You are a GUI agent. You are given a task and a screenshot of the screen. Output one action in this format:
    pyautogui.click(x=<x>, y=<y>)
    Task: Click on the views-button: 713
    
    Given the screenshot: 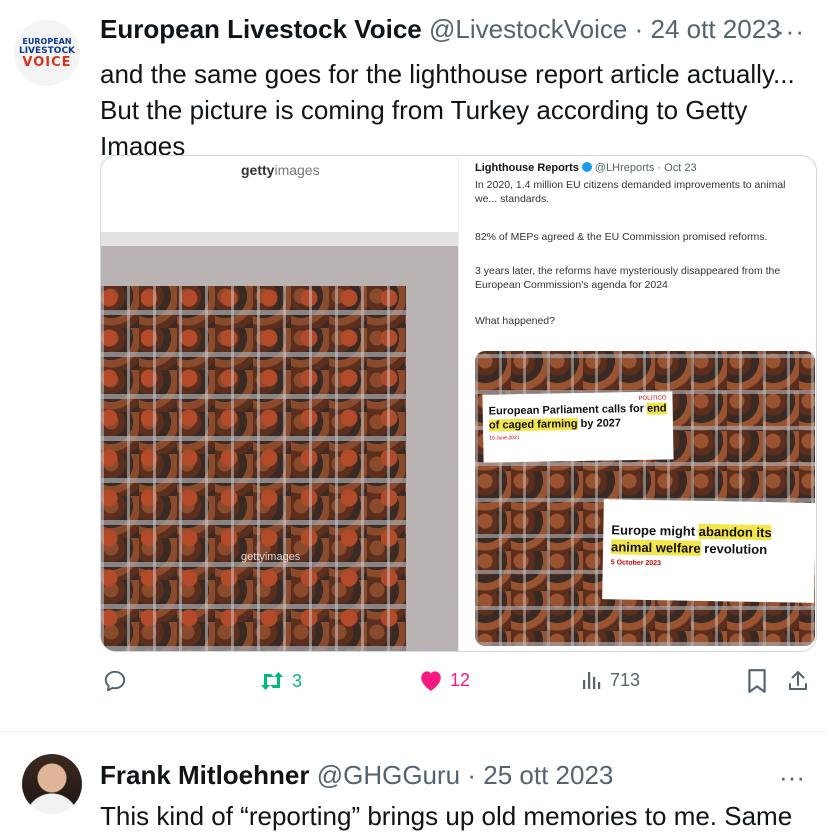 What is the action you would take?
    pyautogui.click(x=610, y=680)
    